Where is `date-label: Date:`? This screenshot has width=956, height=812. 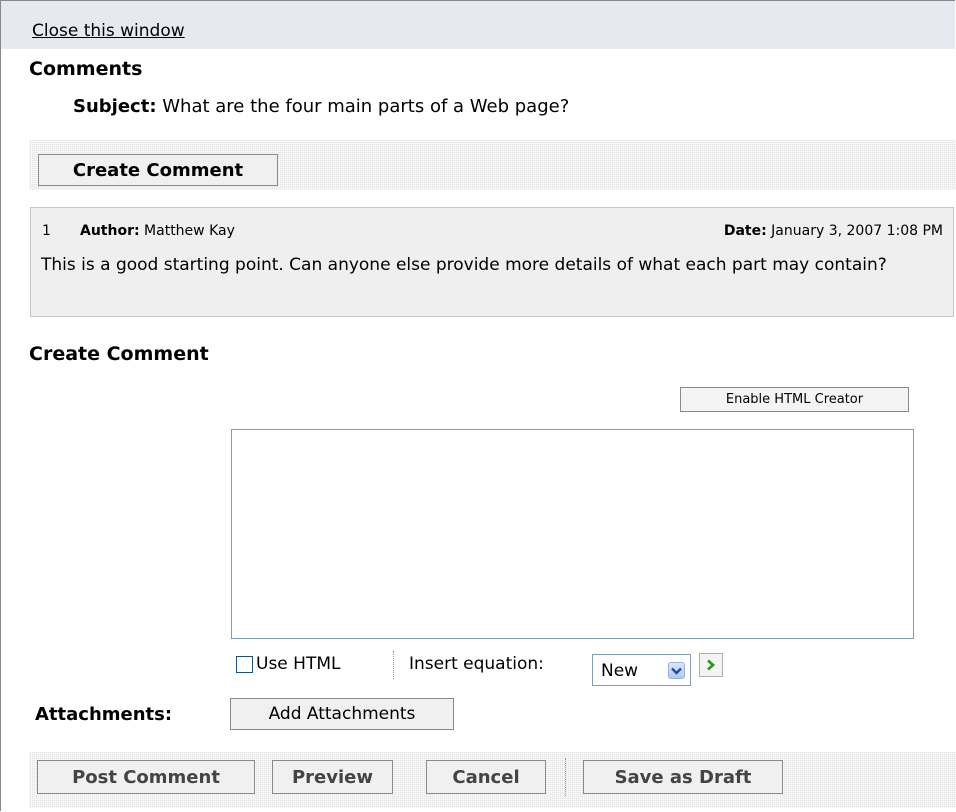
date-label: Date: is located at coordinates (745, 231).